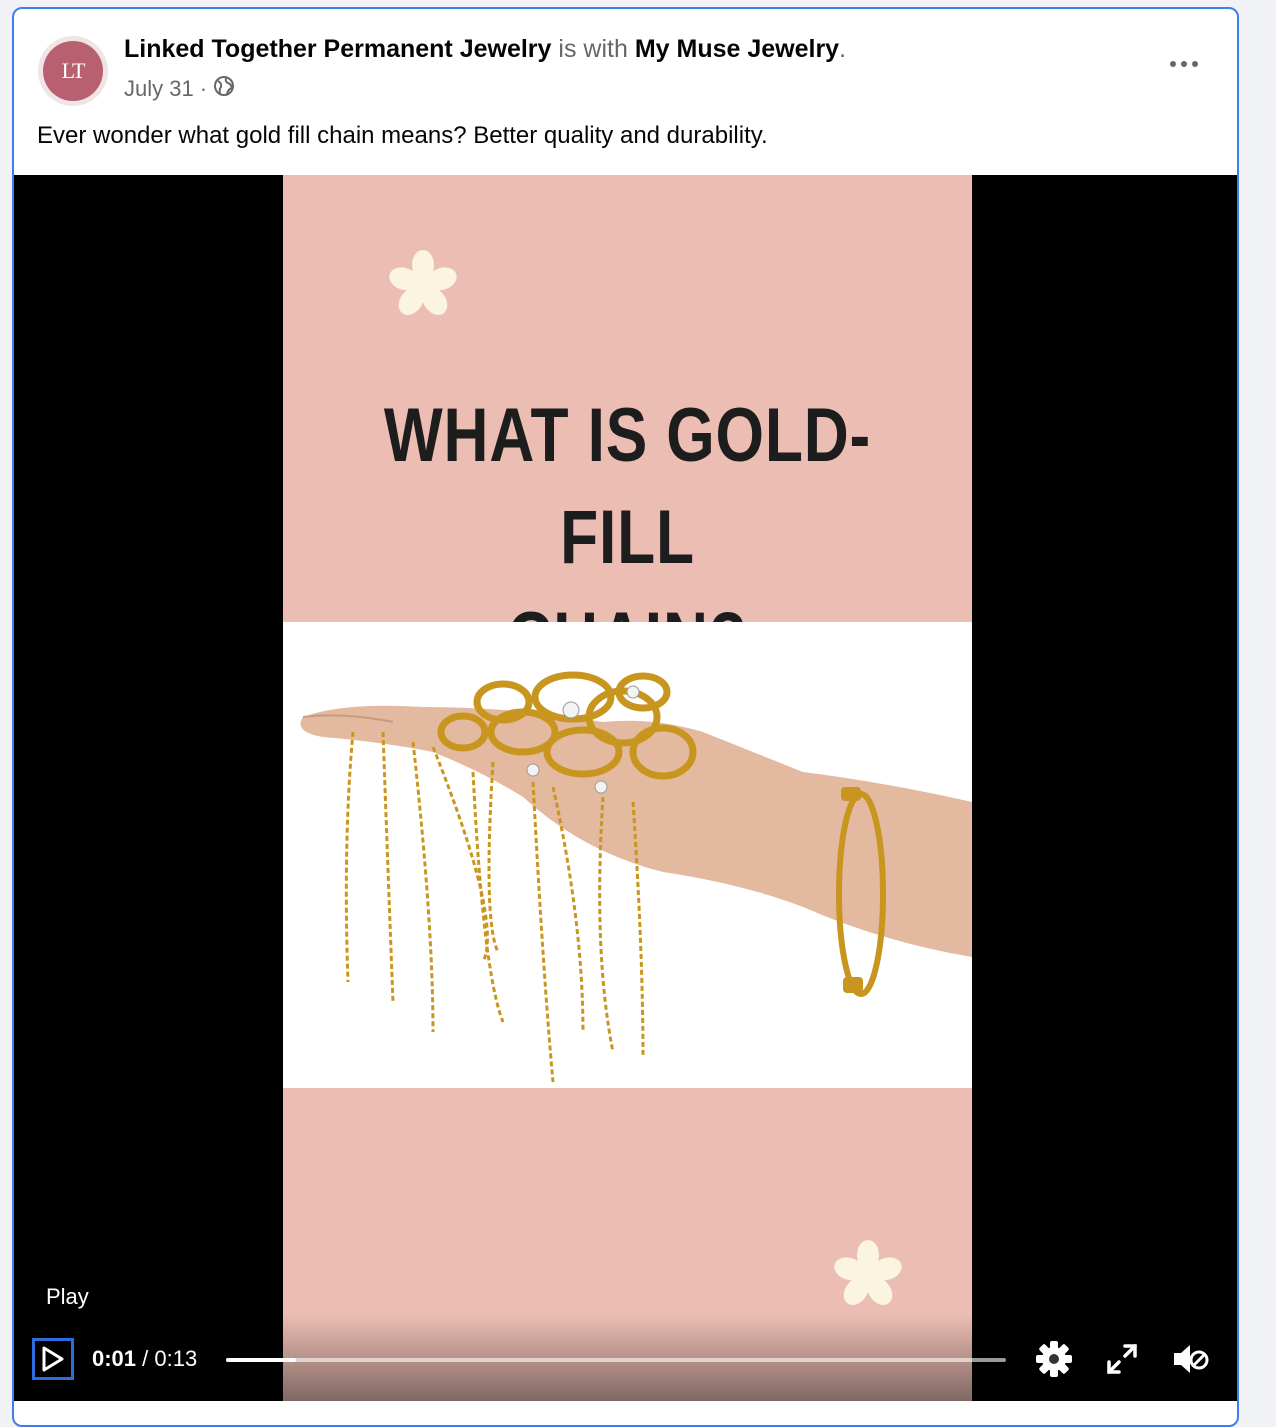  Describe the element at coordinates (224, 89) in the screenshot. I see `globe-icon` at that location.